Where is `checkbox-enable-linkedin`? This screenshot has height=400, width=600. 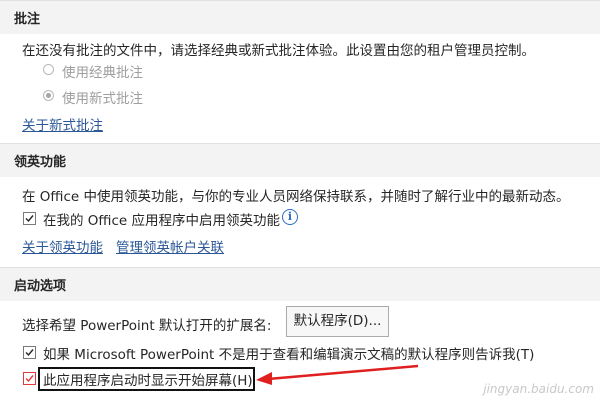
checkbox-enable-linkedin is located at coordinates (29, 218).